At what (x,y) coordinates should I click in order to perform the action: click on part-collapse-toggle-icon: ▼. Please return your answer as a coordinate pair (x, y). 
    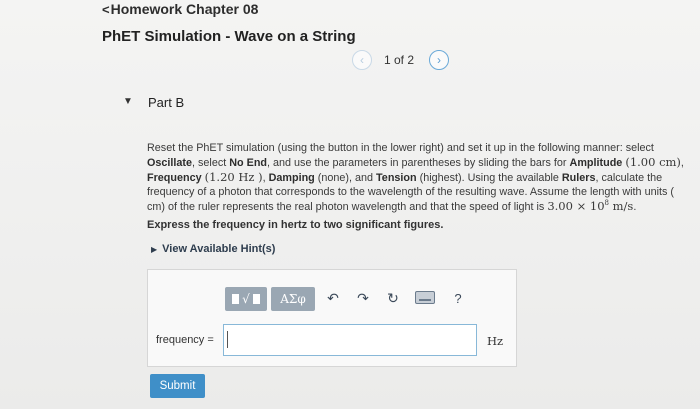
    Looking at the image, I should click on (128, 101).